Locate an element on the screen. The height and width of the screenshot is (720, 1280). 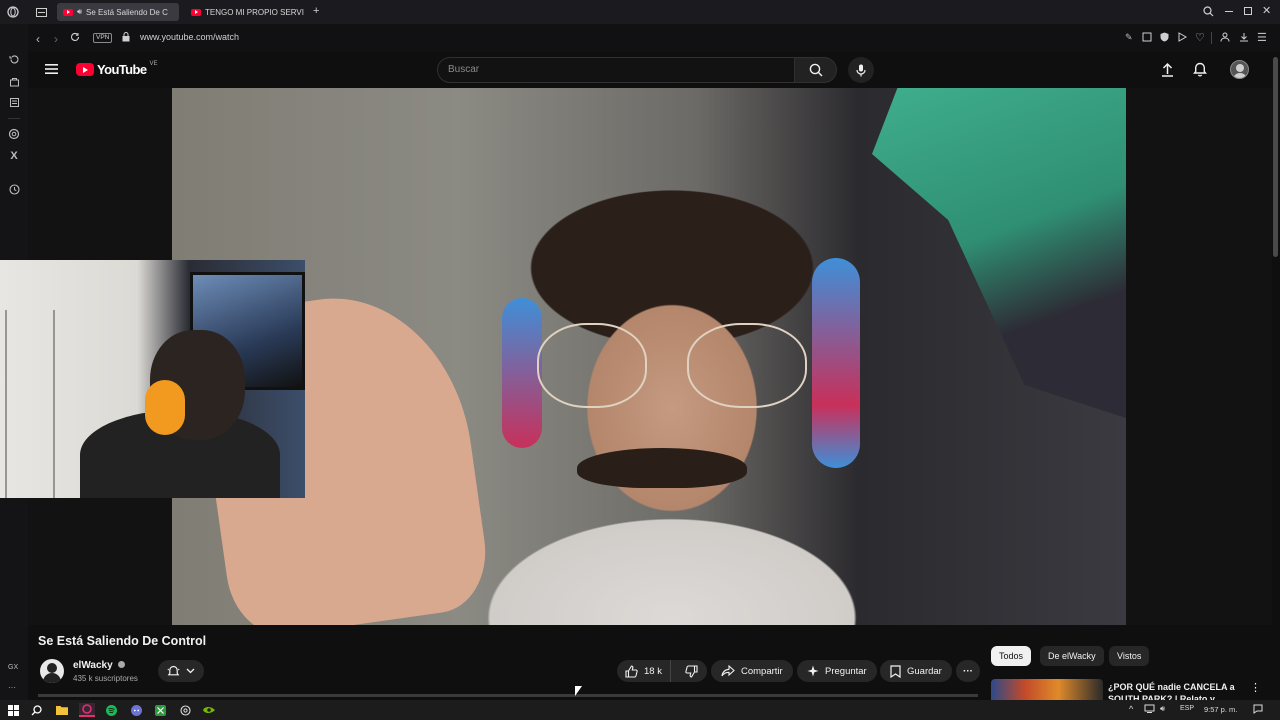
headphone-left is located at coordinates (522, 373).